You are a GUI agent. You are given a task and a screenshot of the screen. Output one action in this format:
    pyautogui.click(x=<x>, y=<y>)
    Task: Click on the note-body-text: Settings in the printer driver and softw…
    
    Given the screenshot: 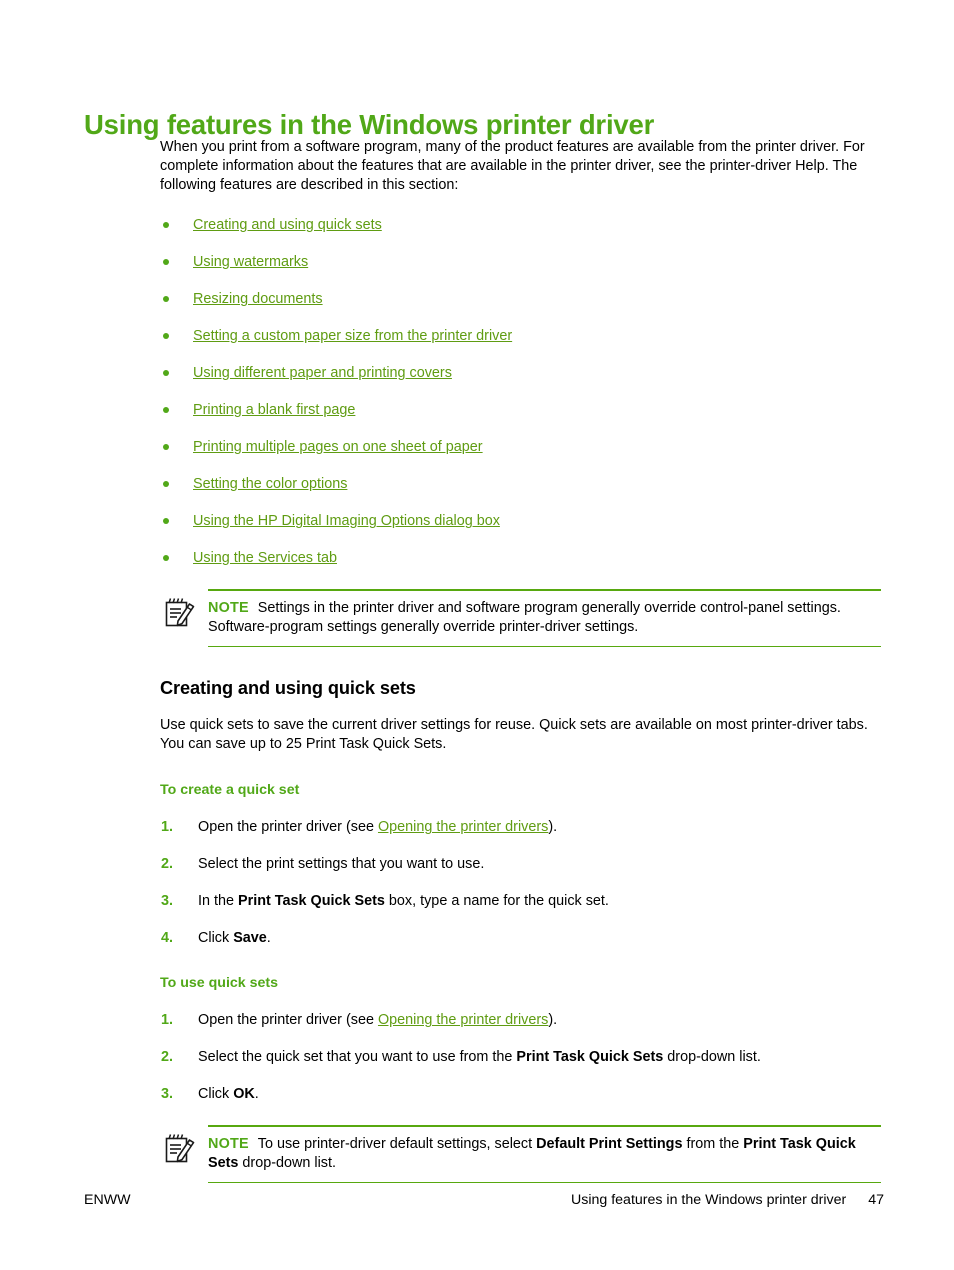 What is the action you would take?
    pyautogui.click(x=524, y=617)
    